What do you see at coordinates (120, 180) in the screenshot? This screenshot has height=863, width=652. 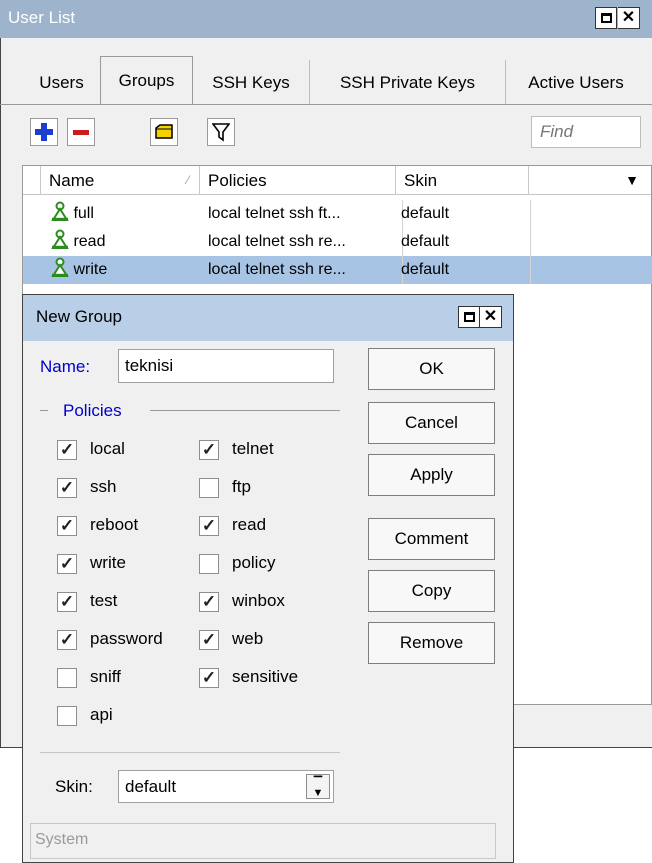 I see `column-header-name: Name ⁄` at bounding box center [120, 180].